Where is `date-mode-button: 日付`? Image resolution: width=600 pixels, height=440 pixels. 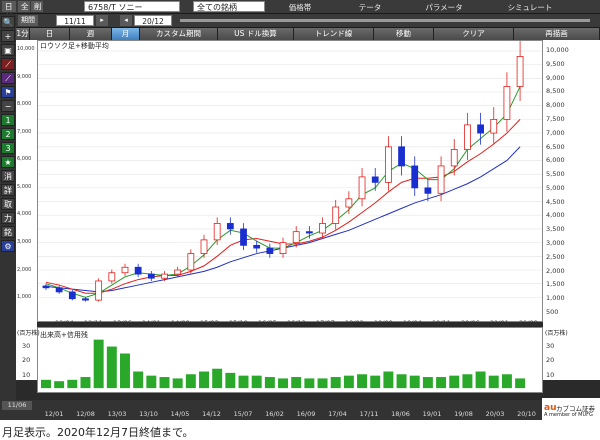
date-mode-button: 日付 is located at coordinates (9, 11).